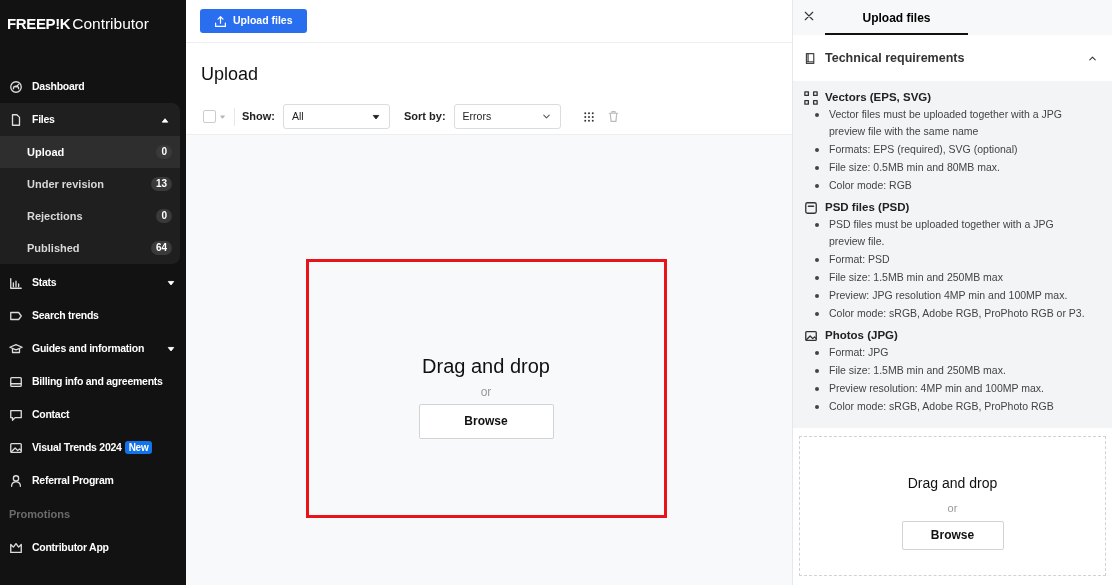 This screenshot has width=1112, height=585. Describe the element at coordinates (44, 282) in the screenshot. I see `nav-label: Stats` at that location.